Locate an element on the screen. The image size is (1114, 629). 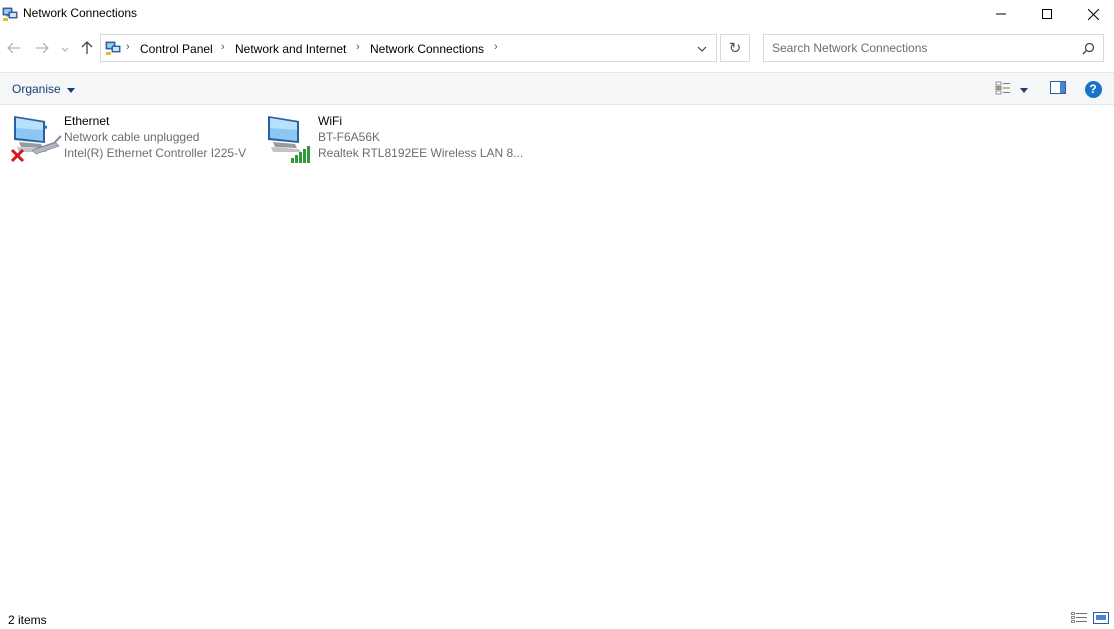
refresh-icon: ↻ is located at coordinates (735, 48).